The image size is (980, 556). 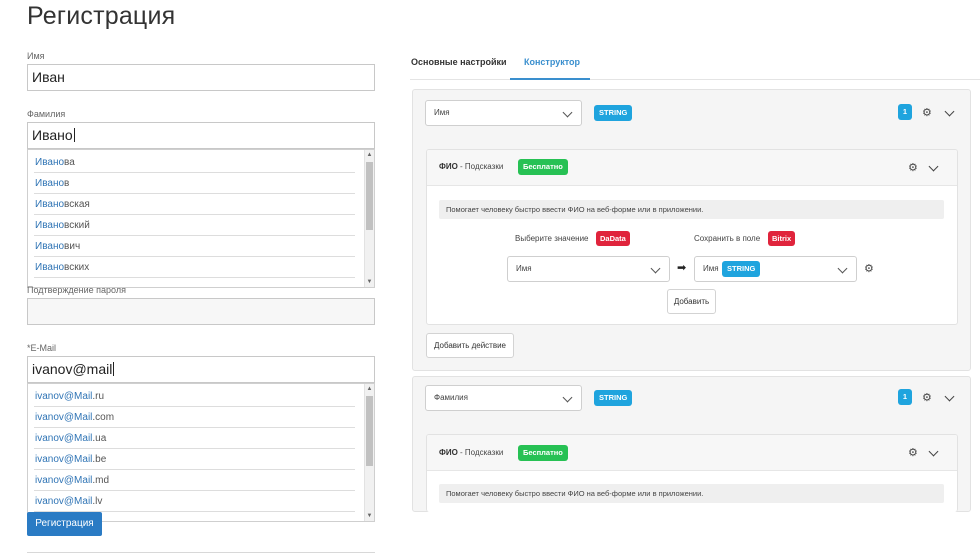 What do you see at coordinates (451, 397) in the screenshot?
I see `field-select-value: Фамилия` at bounding box center [451, 397].